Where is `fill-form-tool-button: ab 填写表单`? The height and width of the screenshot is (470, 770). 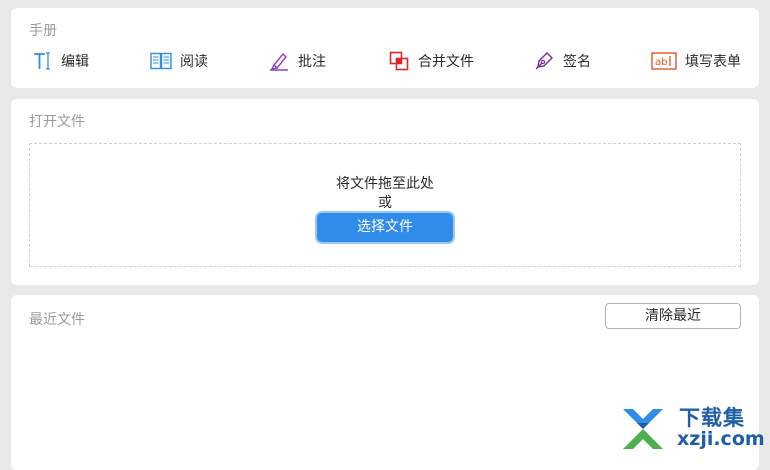 fill-form-tool-button: ab 填写表单 is located at coordinates (696, 61).